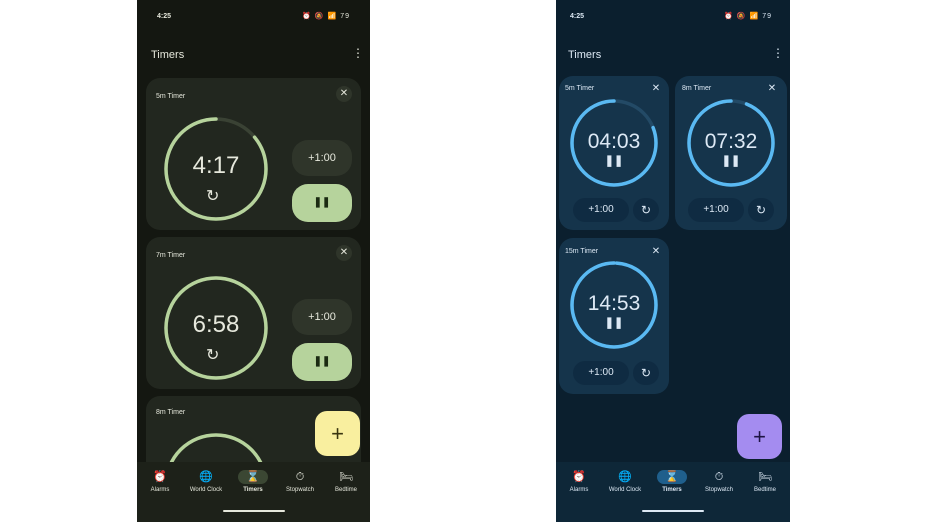 This screenshot has width=928, height=522. What do you see at coordinates (253, 154) in the screenshot?
I see `timer-card: 5m Timer ✕ 4:17 ↻ +1:00 ❚❚` at bounding box center [253, 154].